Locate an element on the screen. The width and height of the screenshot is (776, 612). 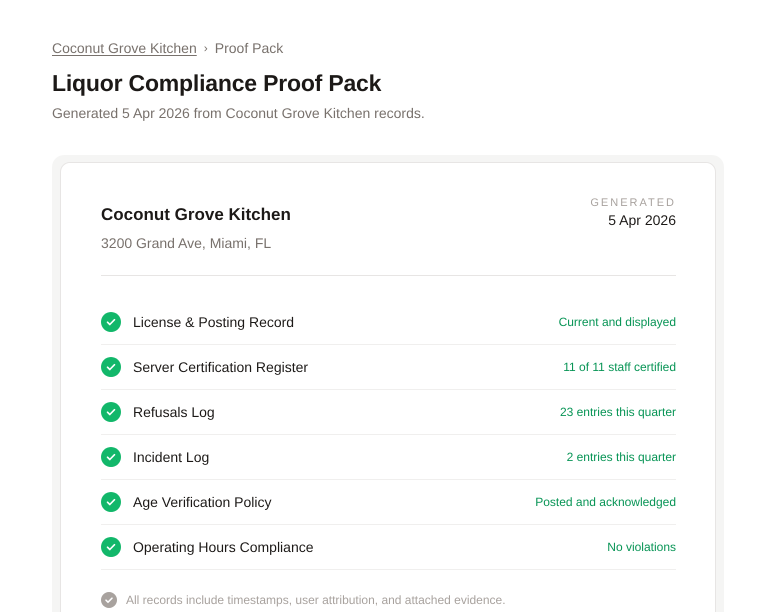
record-name: Operating Hours Compliance is located at coordinates (224, 547).